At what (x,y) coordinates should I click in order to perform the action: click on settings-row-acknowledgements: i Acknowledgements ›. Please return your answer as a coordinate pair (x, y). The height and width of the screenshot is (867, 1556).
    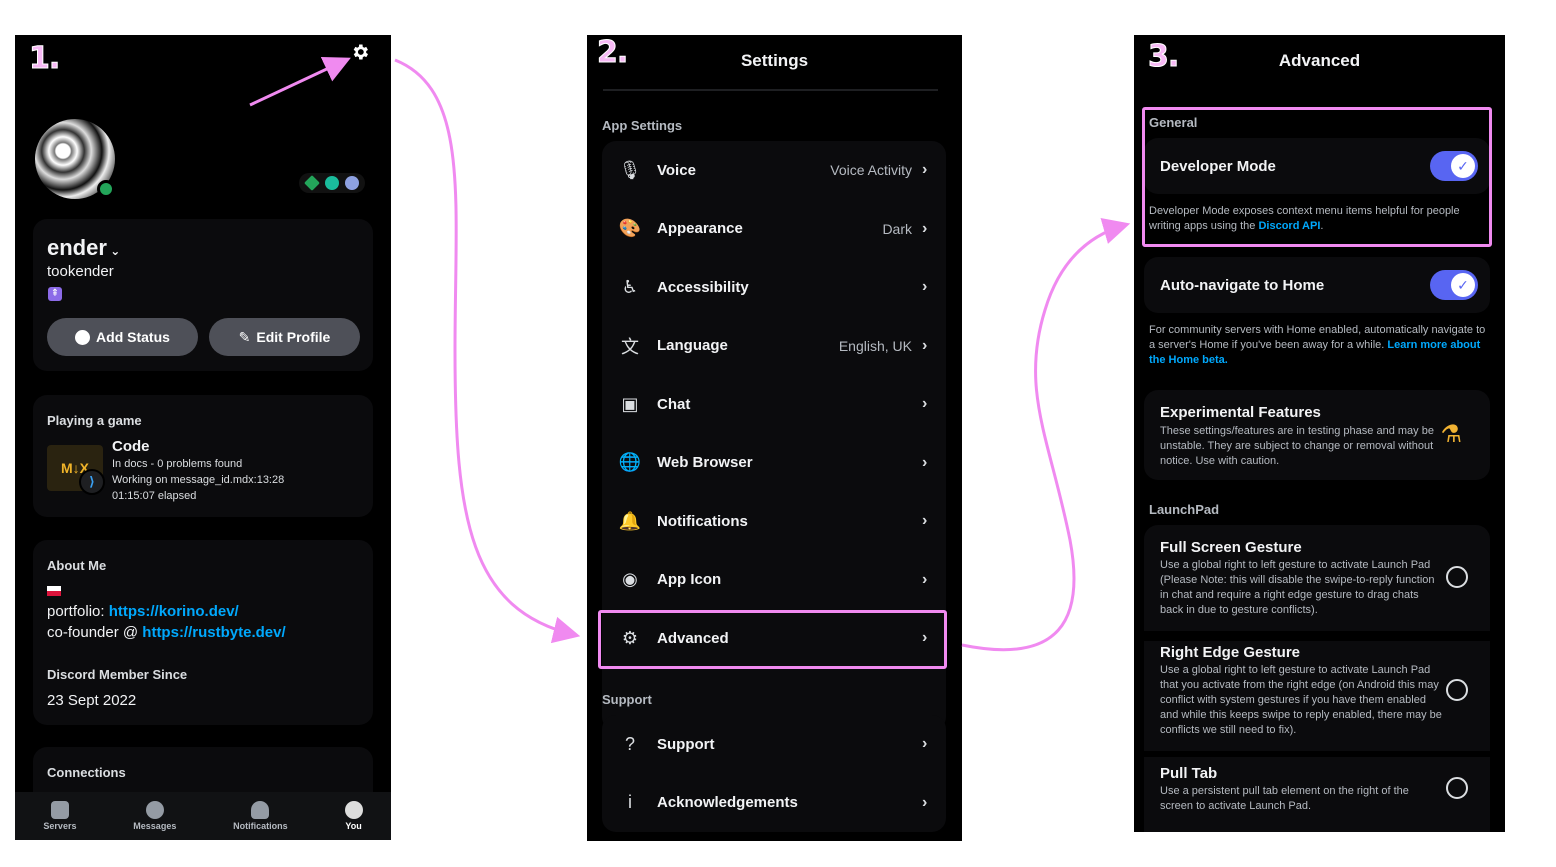
    Looking at the image, I should click on (774, 803).